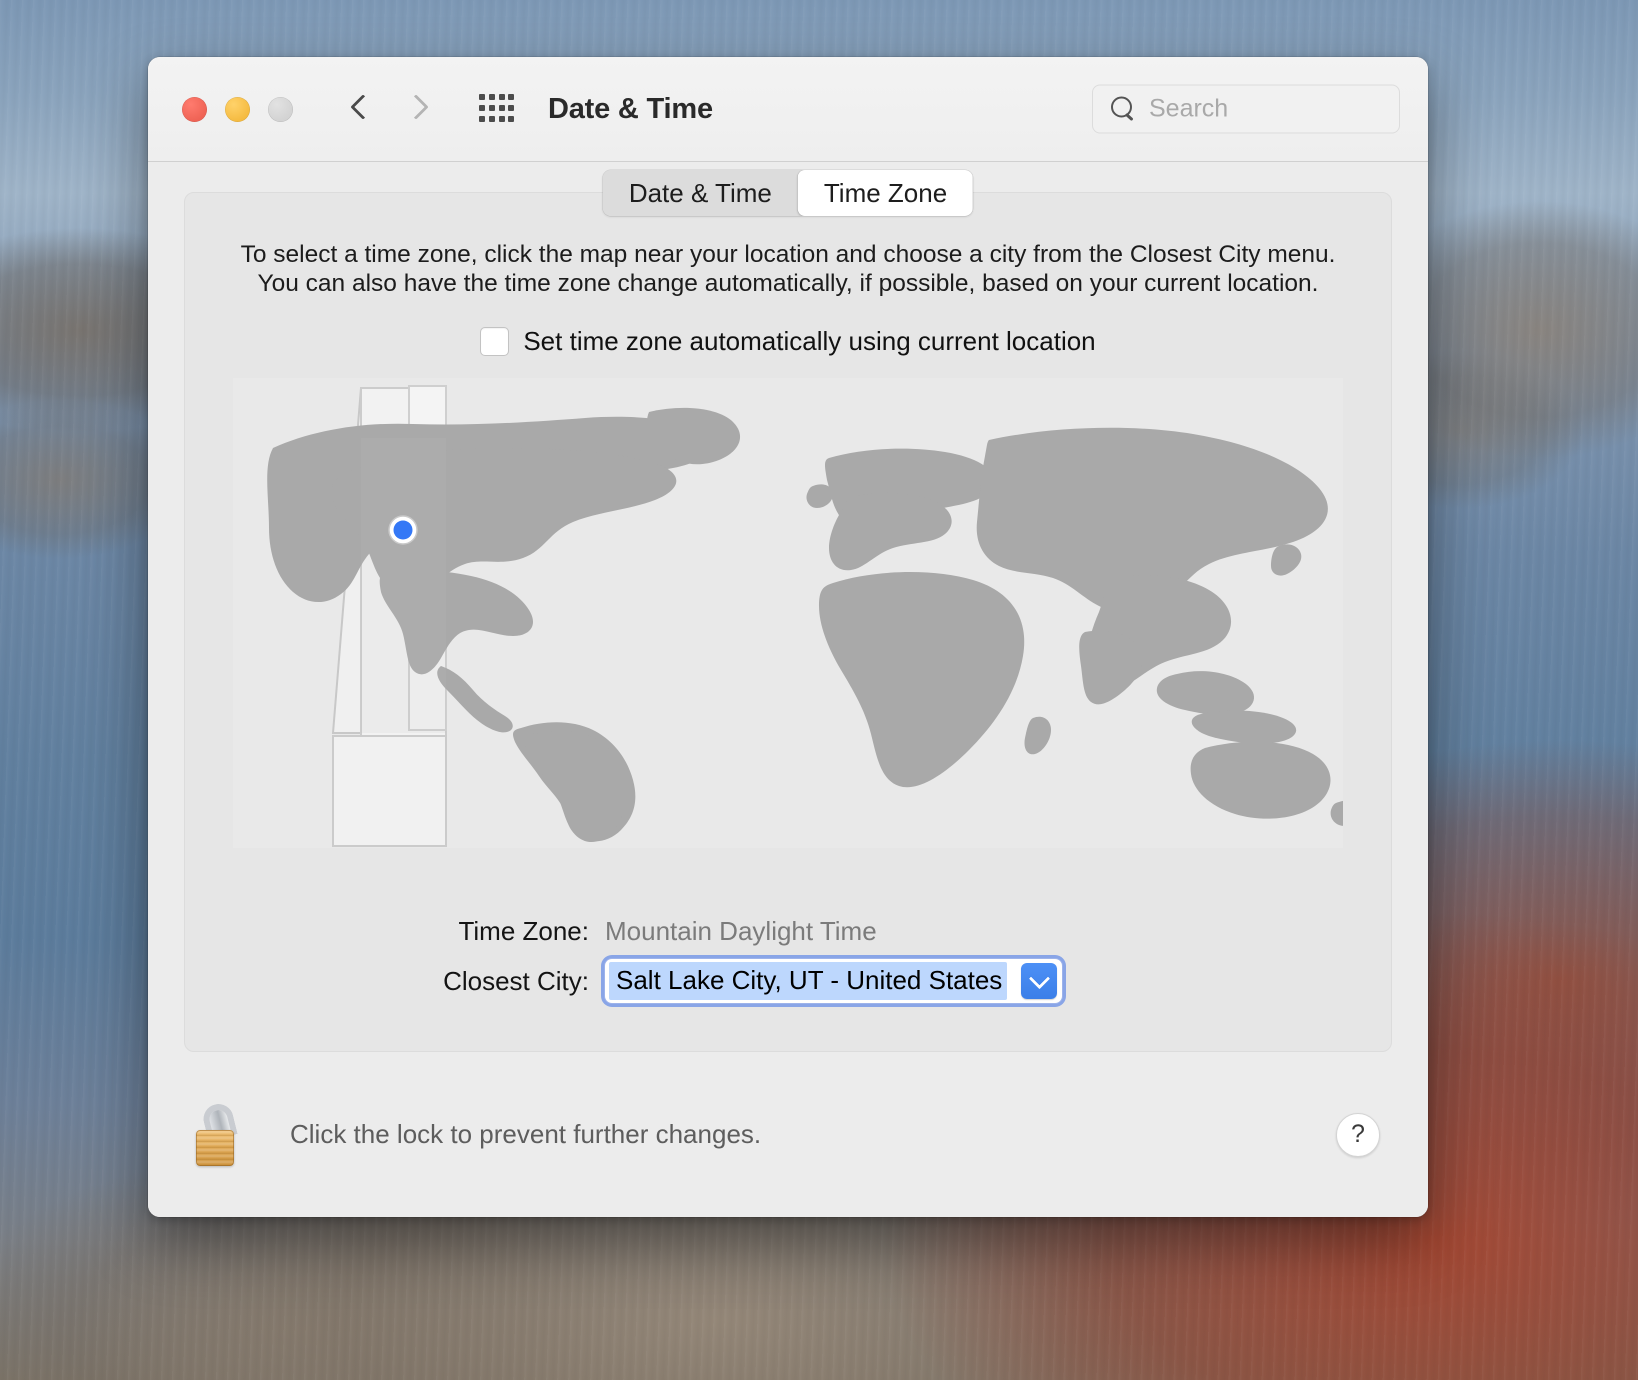 This screenshot has width=1638, height=1380. I want to click on current-location-marker, so click(403, 530).